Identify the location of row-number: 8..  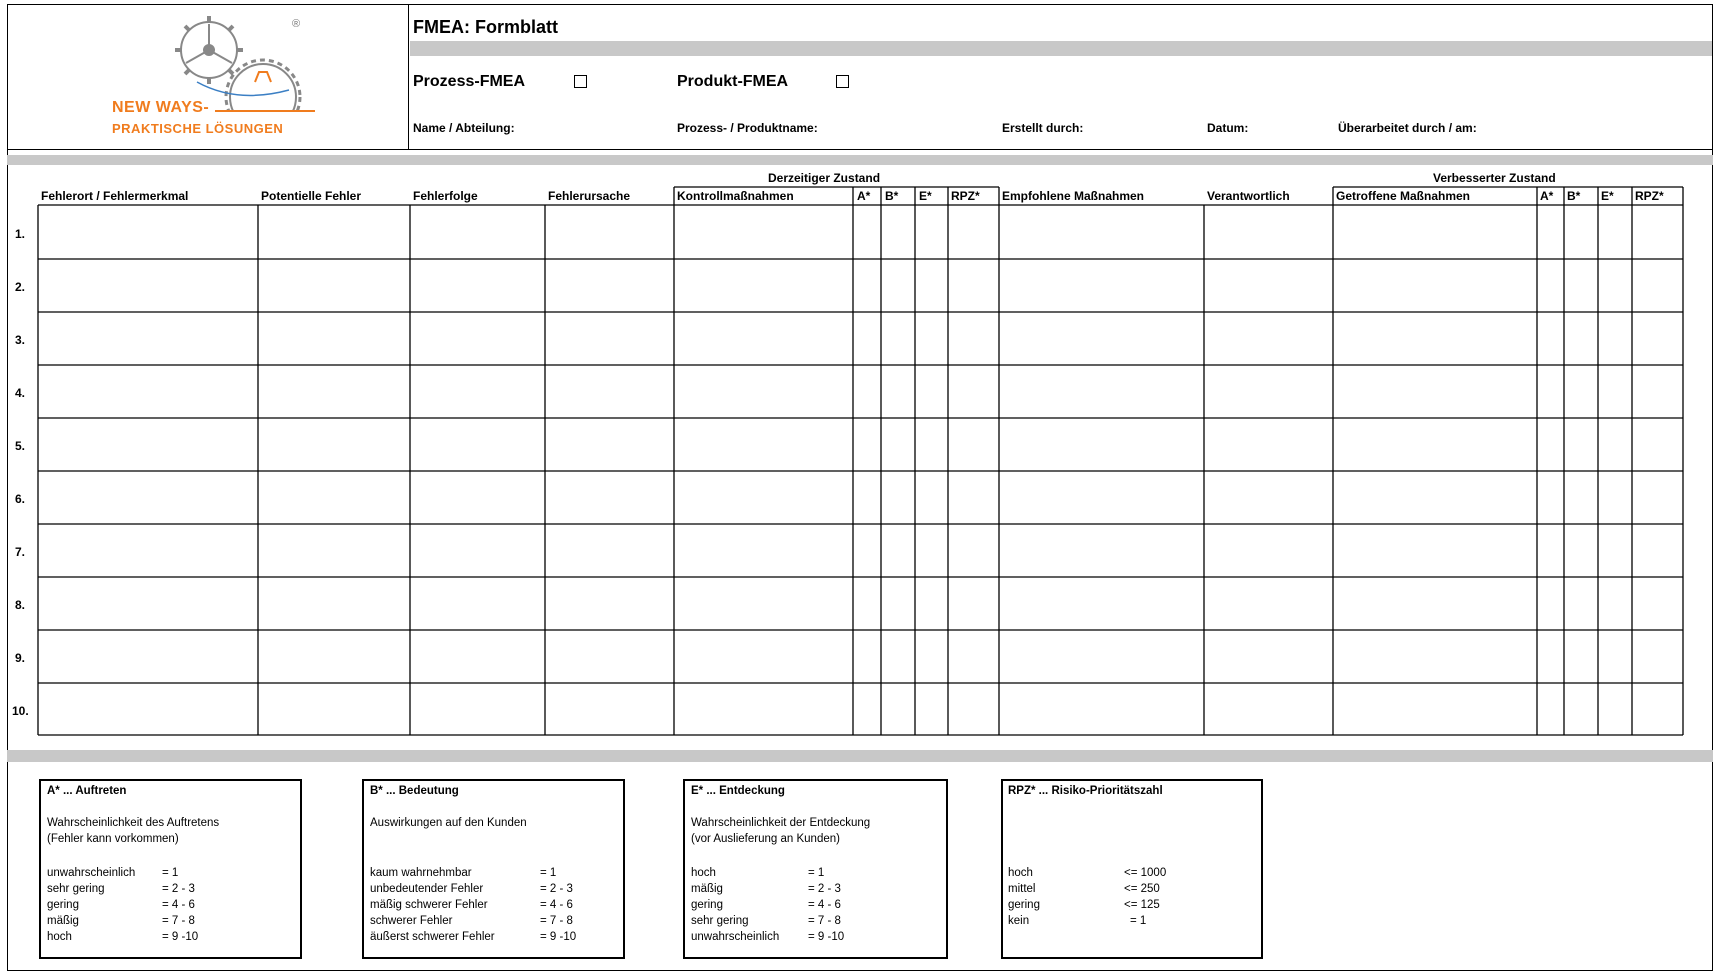
(20, 605).